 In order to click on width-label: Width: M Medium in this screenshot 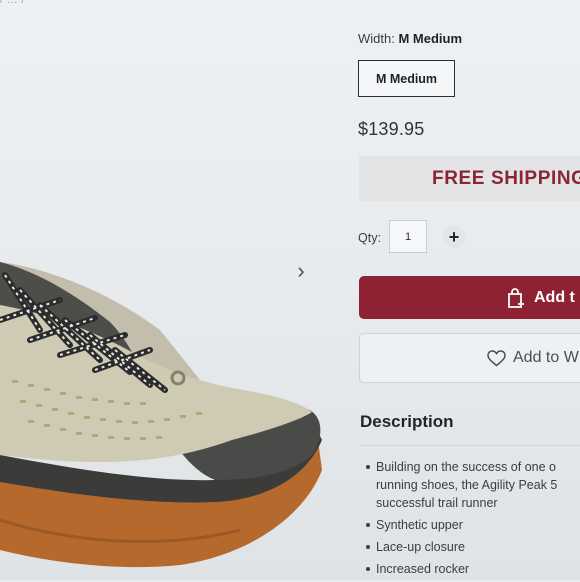, I will do `click(410, 38)`.